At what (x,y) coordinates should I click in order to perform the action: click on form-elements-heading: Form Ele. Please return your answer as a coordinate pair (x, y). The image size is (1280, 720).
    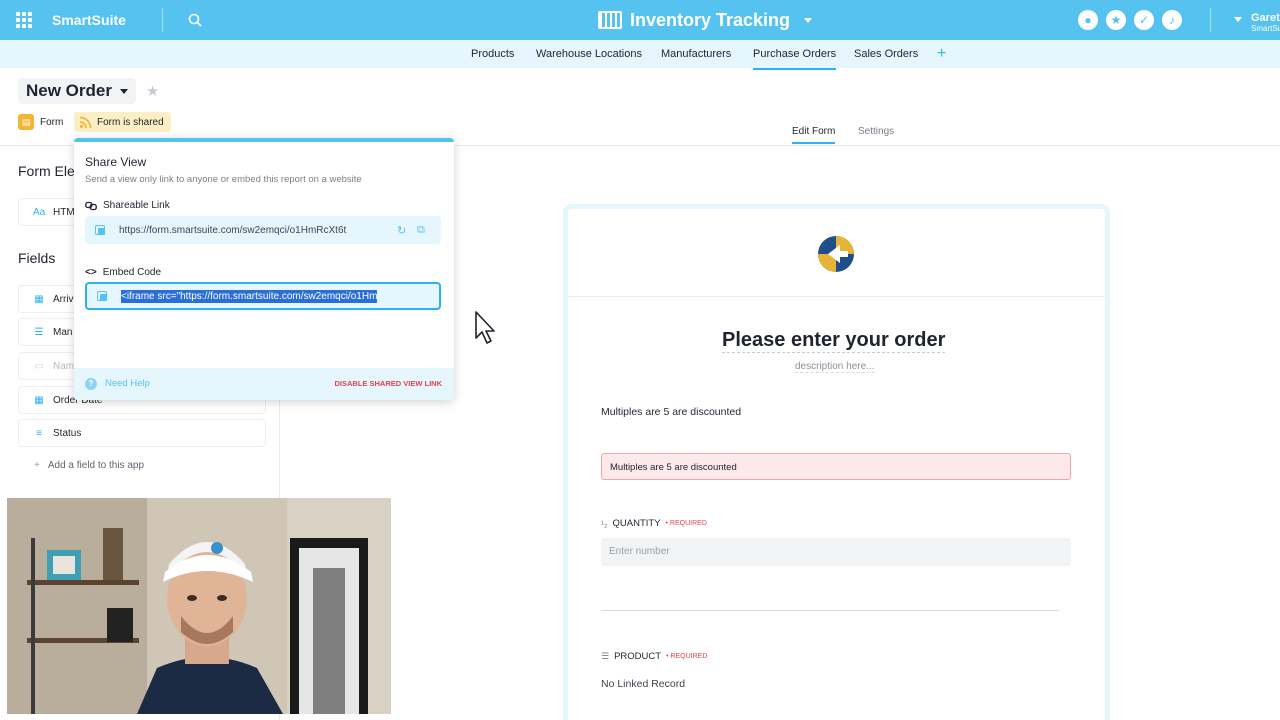
    Looking at the image, I should click on (46, 171).